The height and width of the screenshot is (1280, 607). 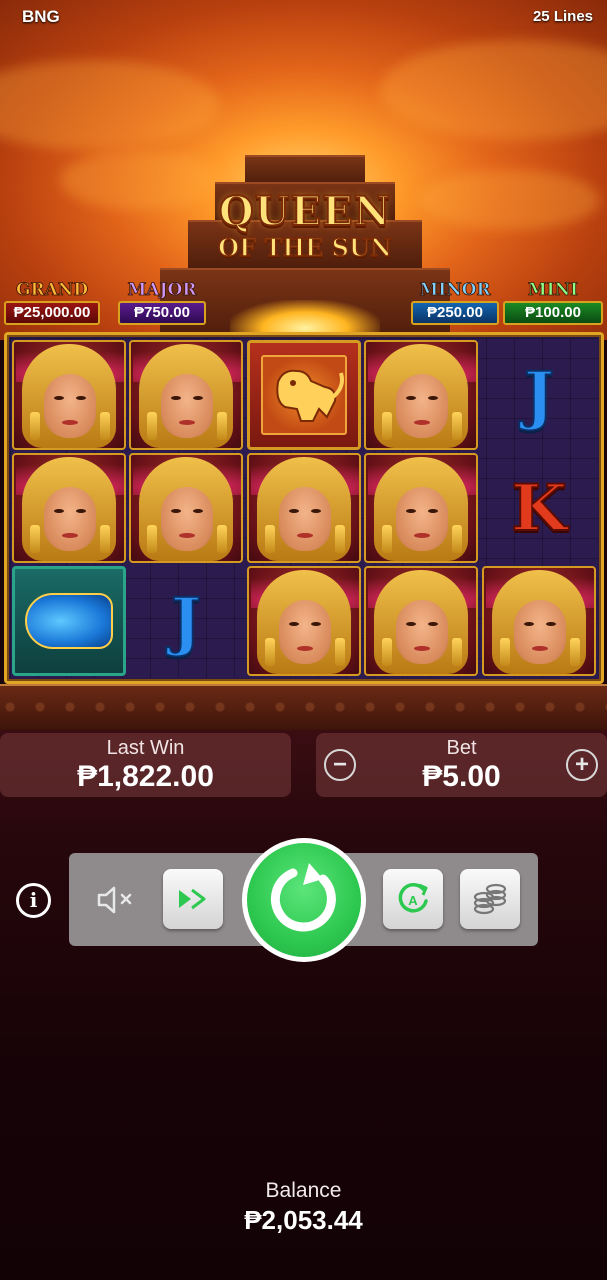 I want to click on logo-title: QUEEN, so click(x=305, y=211).